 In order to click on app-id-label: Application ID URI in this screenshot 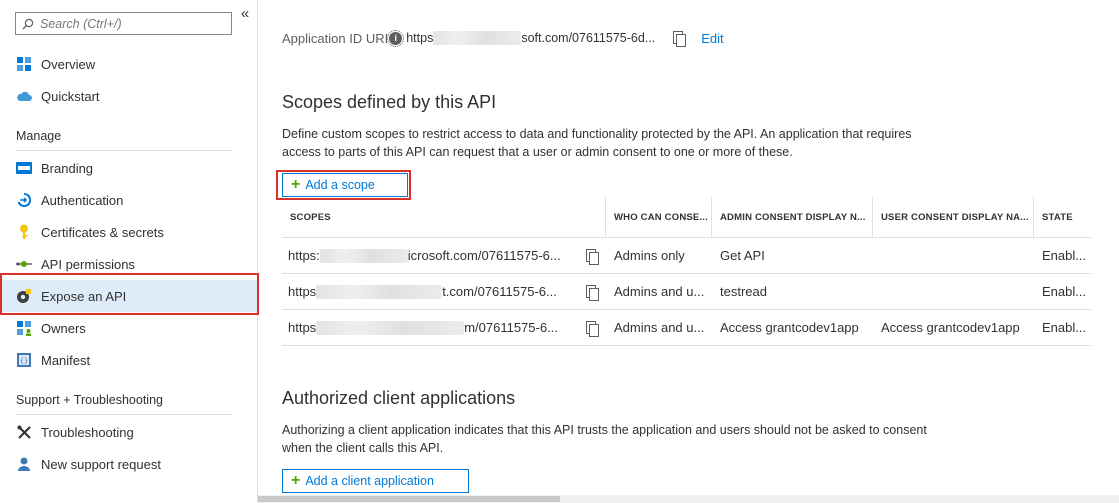, I will do `click(335, 38)`.